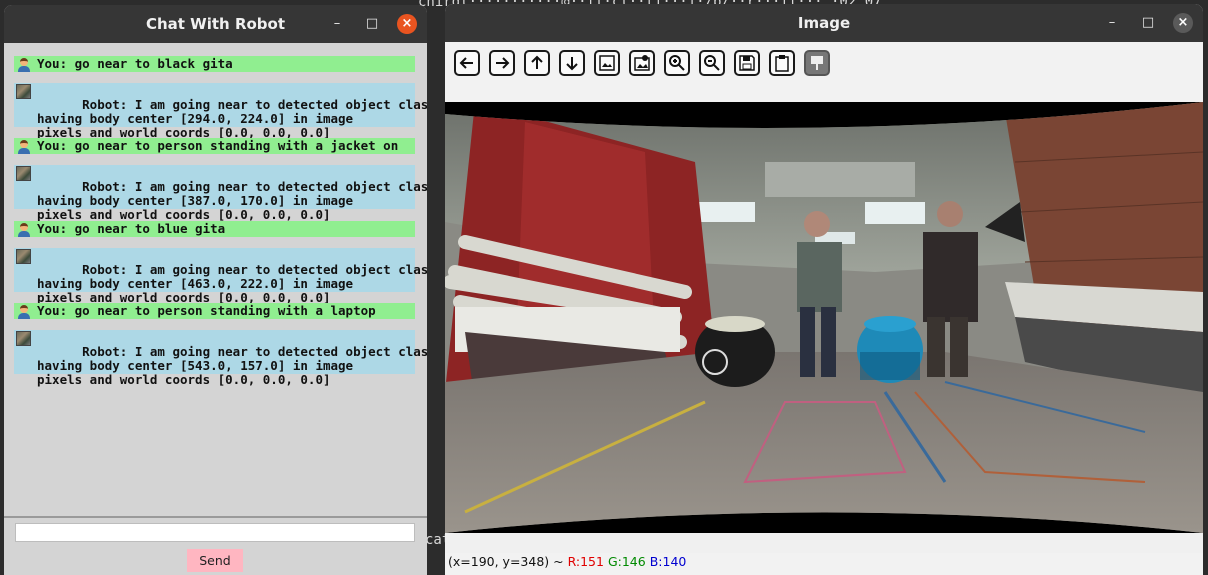  Describe the element at coordinates (585, 561) in the screenshot. I see `pixel-red-value: R:151` at that location.